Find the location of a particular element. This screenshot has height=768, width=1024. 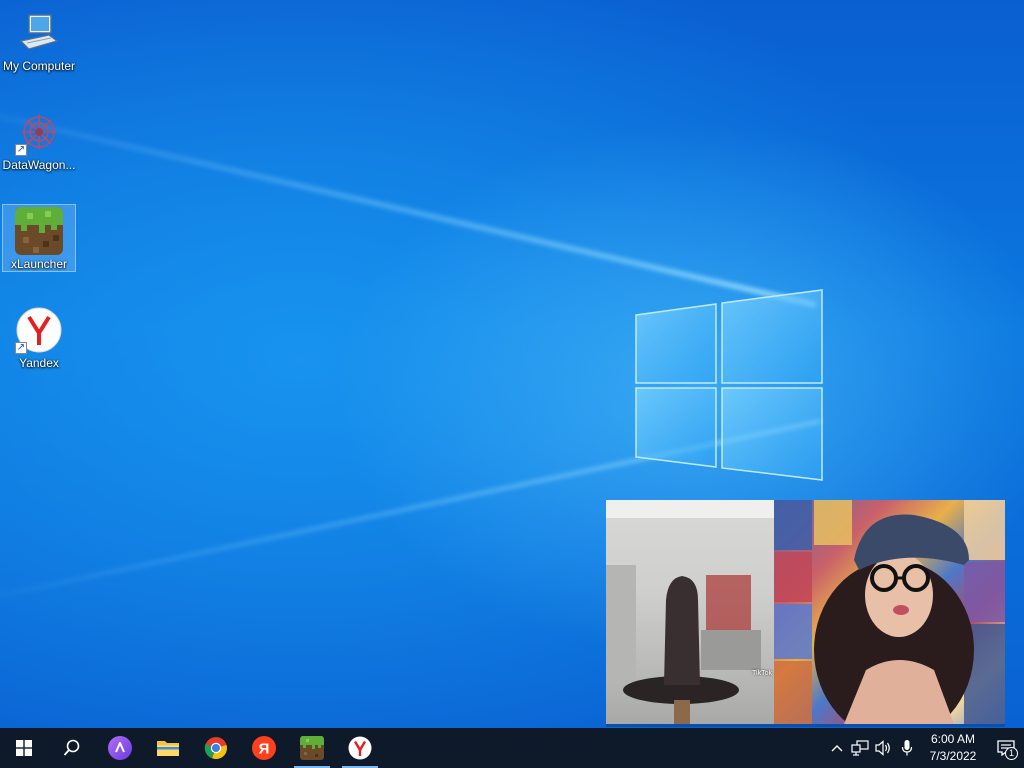

microphone-button is located at coordinates (907, 748).